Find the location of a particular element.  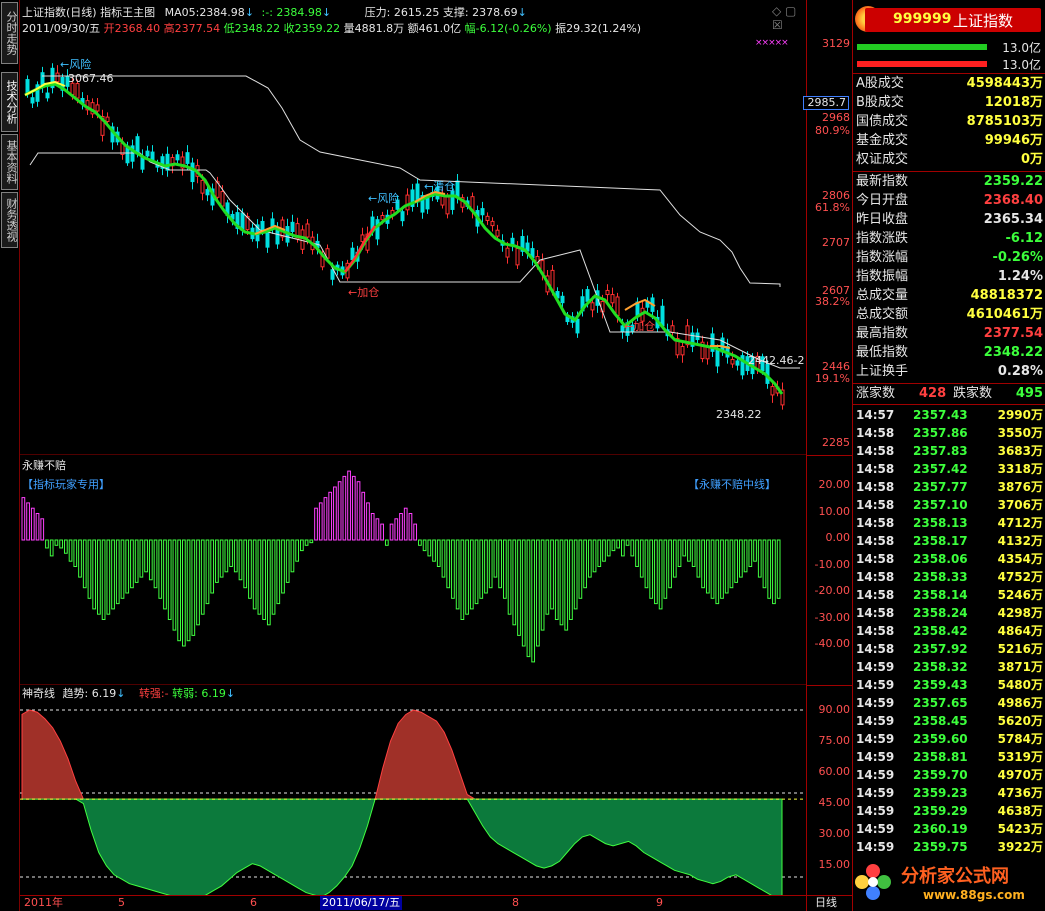

tick-price: 2357.77 is located at coordinates (940, 487).